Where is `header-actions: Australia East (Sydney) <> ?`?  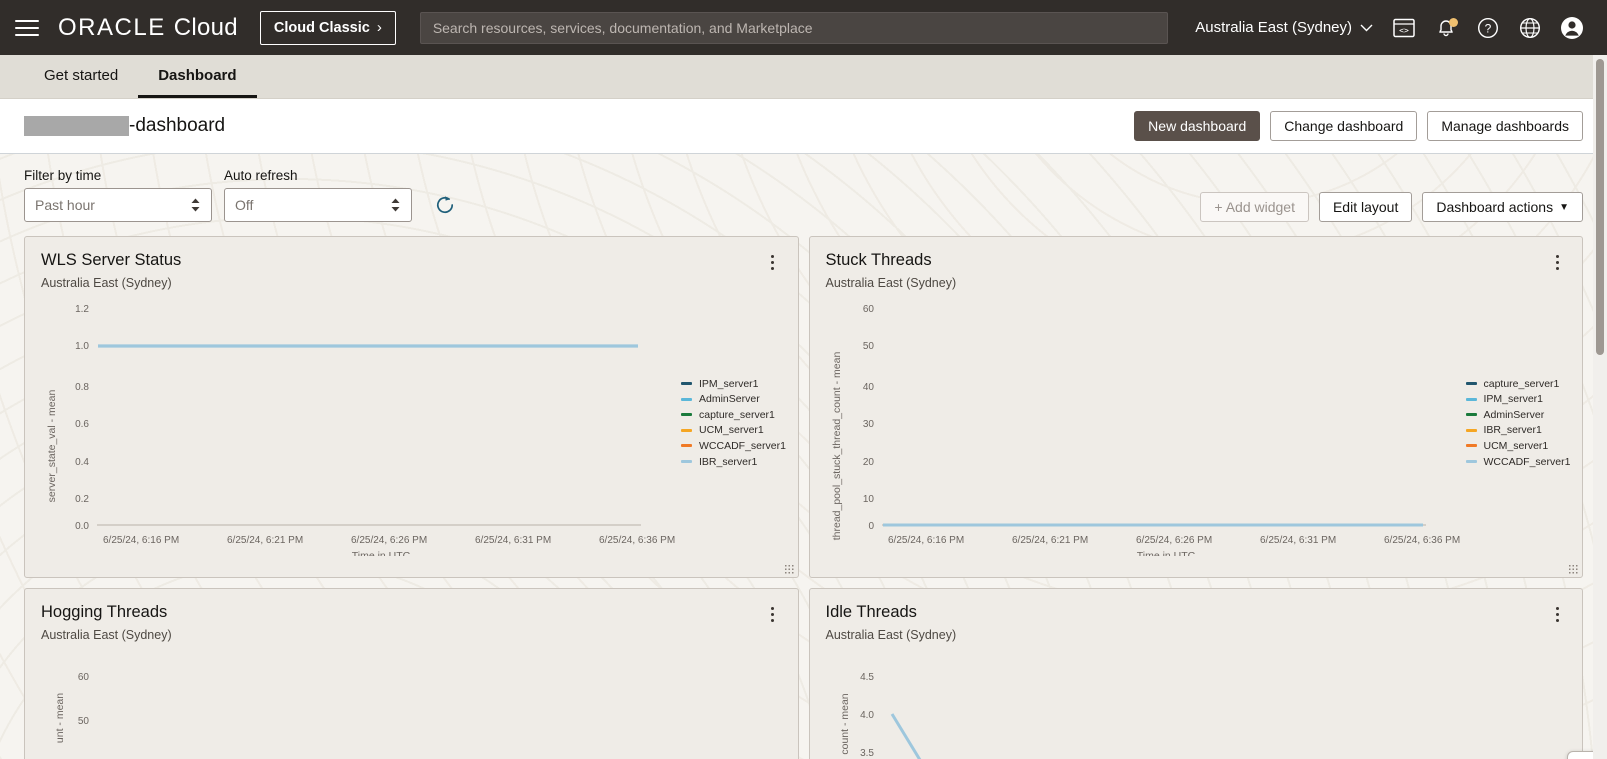
header-actions: Australia East (Sydney) <> ? is located at coordinates (1389, 28).